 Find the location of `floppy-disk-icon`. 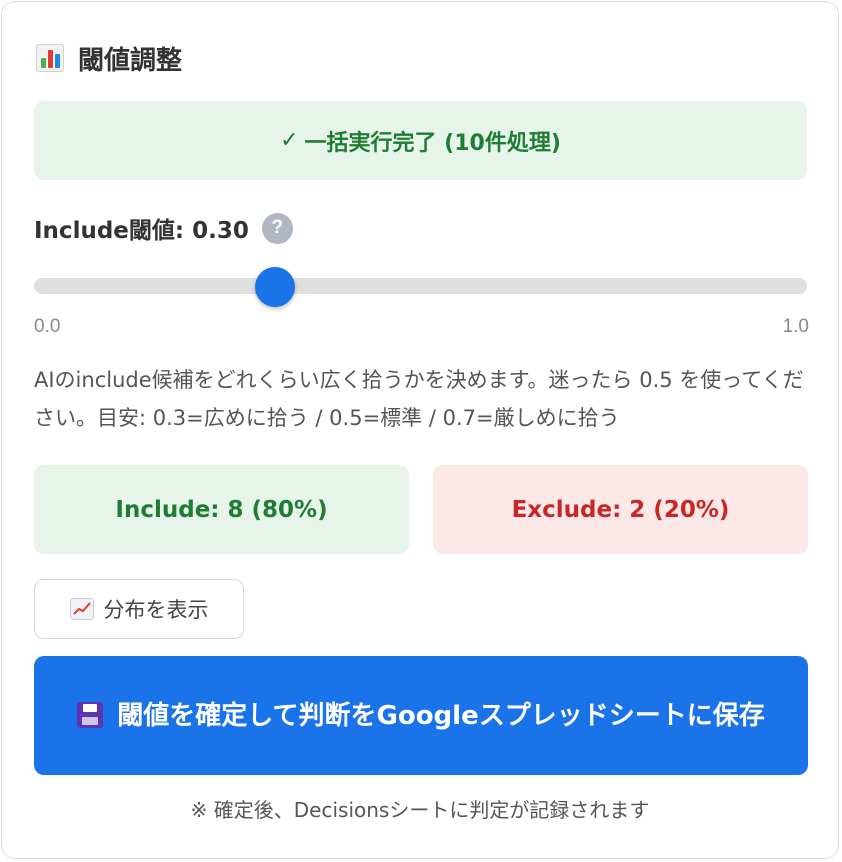

floppy-disk-icon is located at coordinates (90, 714).